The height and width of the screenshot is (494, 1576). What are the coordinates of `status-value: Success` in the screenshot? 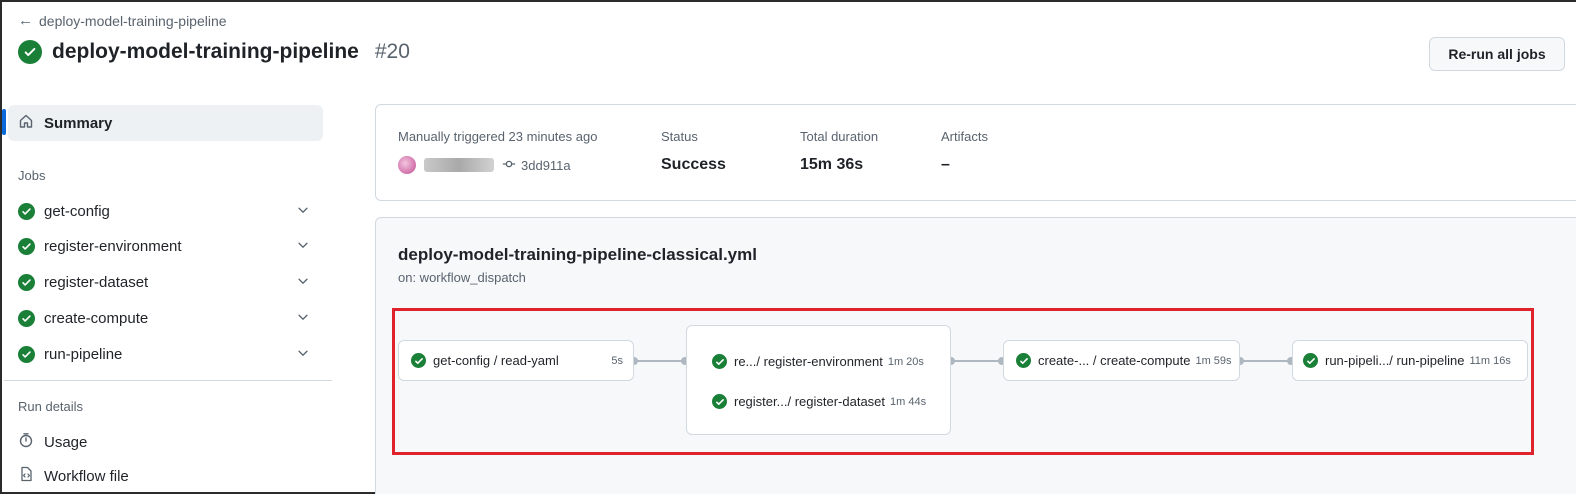 It's located at (693, 164).